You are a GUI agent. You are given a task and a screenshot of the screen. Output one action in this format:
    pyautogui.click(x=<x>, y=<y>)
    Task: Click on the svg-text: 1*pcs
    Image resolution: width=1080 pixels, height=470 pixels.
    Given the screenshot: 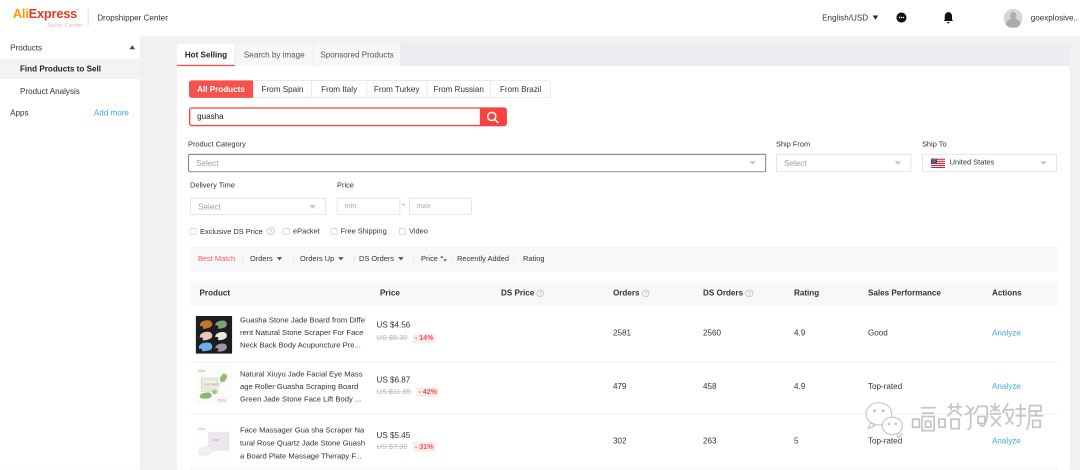 What is the action you would take?
    pyautogui.click(x=221, y=400)
    